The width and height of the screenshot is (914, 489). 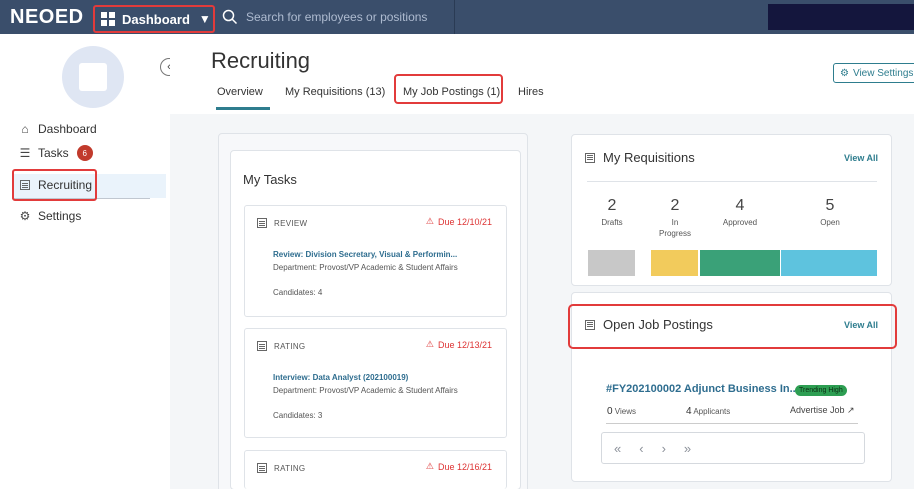 I want to click on stat-label: Approved, so click(x=740, y=222).